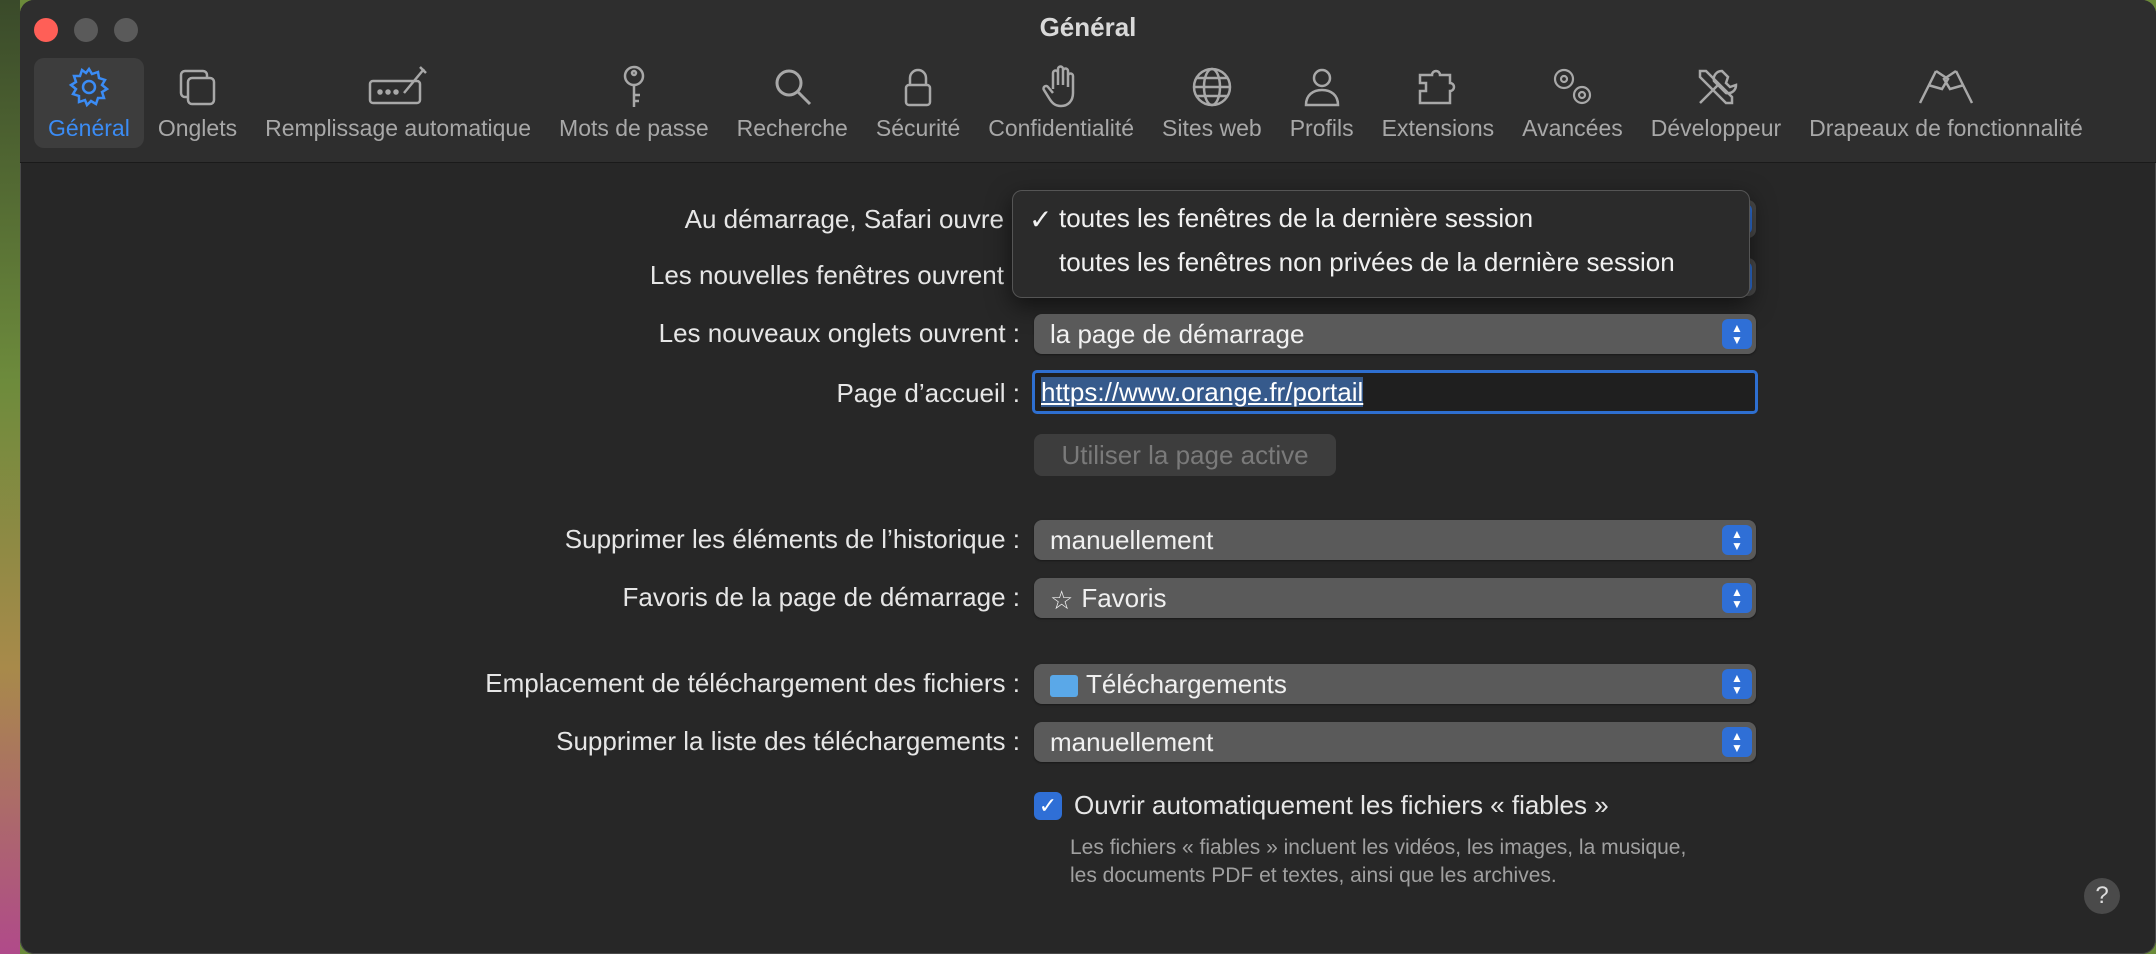  I want to click on globe-icon, so click(1212, 87).